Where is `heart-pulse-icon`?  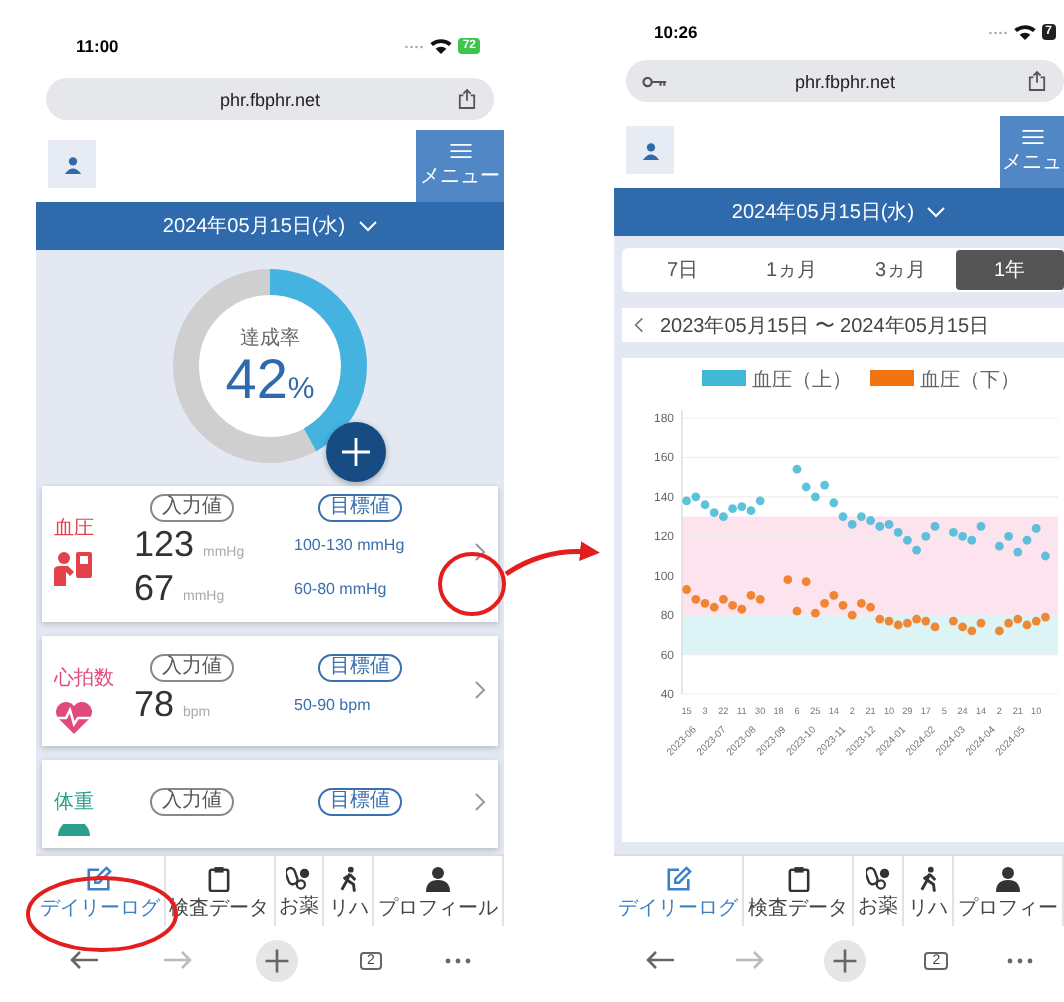
heart-pulse-icon is located at coordinates (74, 717).